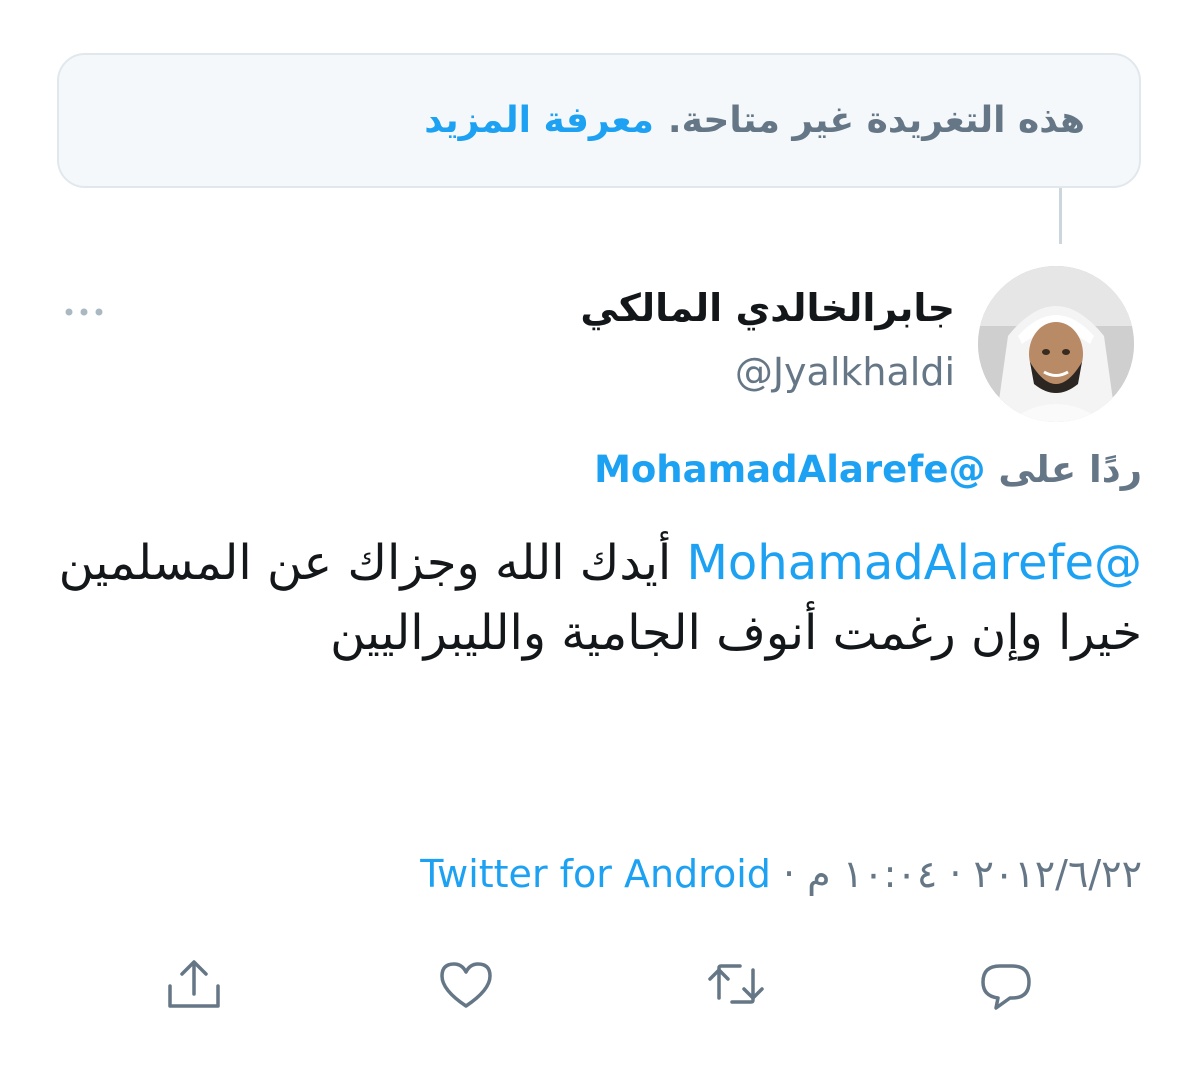 Image resolution: width=1200 pixels, height=1072 pixels. Describe the element at coordinates (914, 563) in the screenshot. I see `tweet-mention: @MohamadAlarefe` at that location.